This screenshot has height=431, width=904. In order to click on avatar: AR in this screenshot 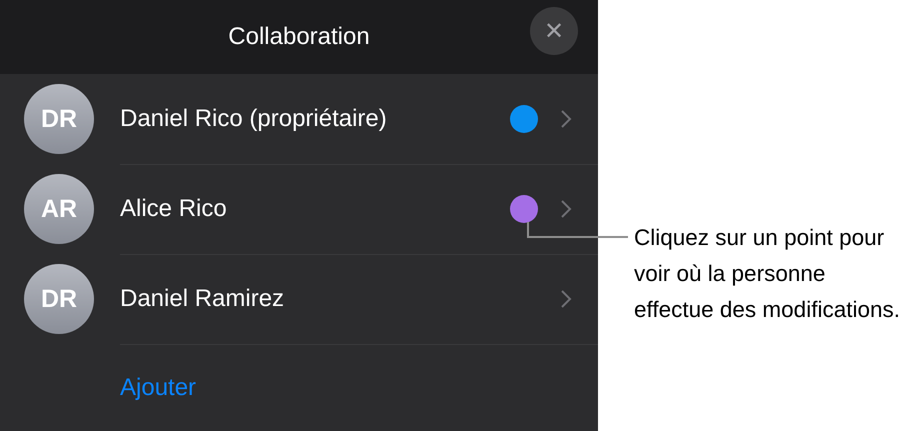, I will do `click(59, 209)`.